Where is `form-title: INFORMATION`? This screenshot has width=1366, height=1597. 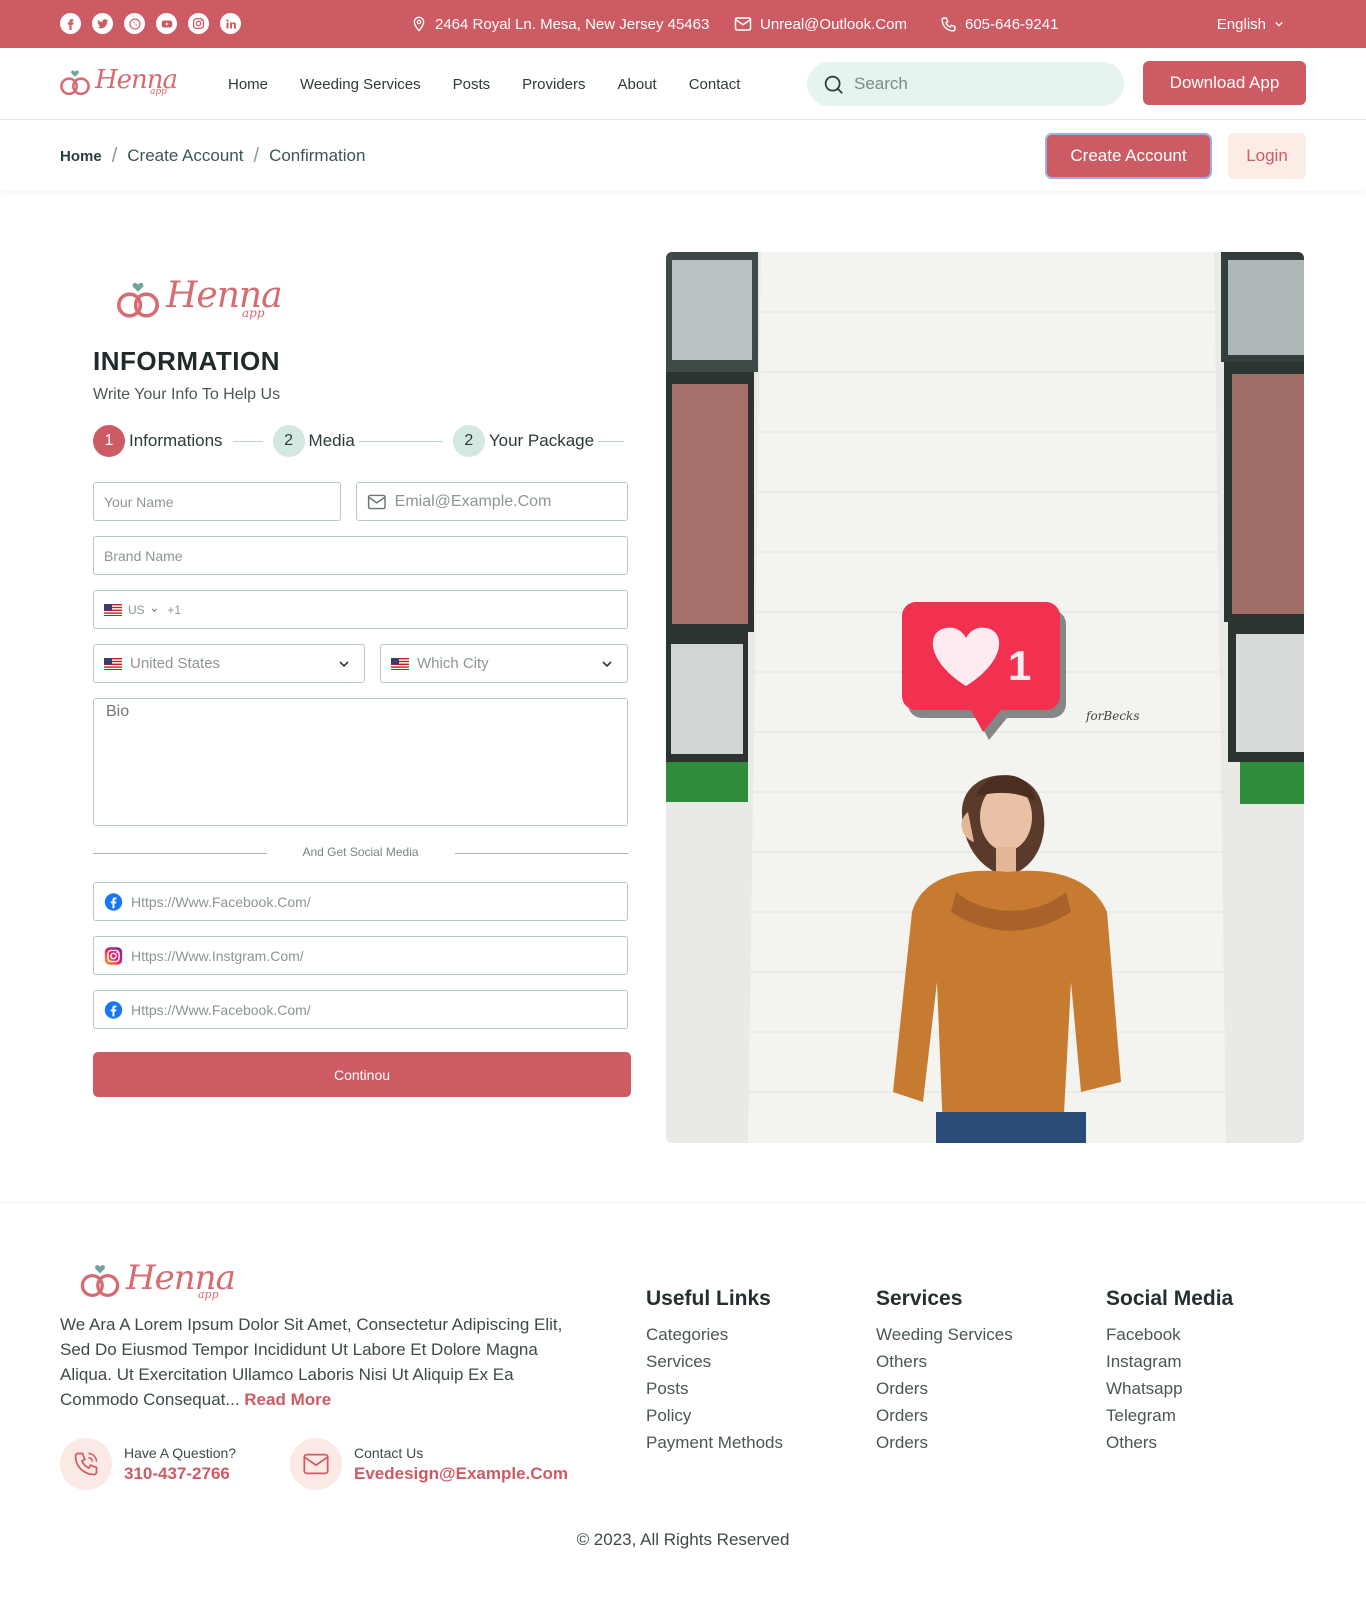
form-title: INFORMATION is located at coordinates (186, 361).